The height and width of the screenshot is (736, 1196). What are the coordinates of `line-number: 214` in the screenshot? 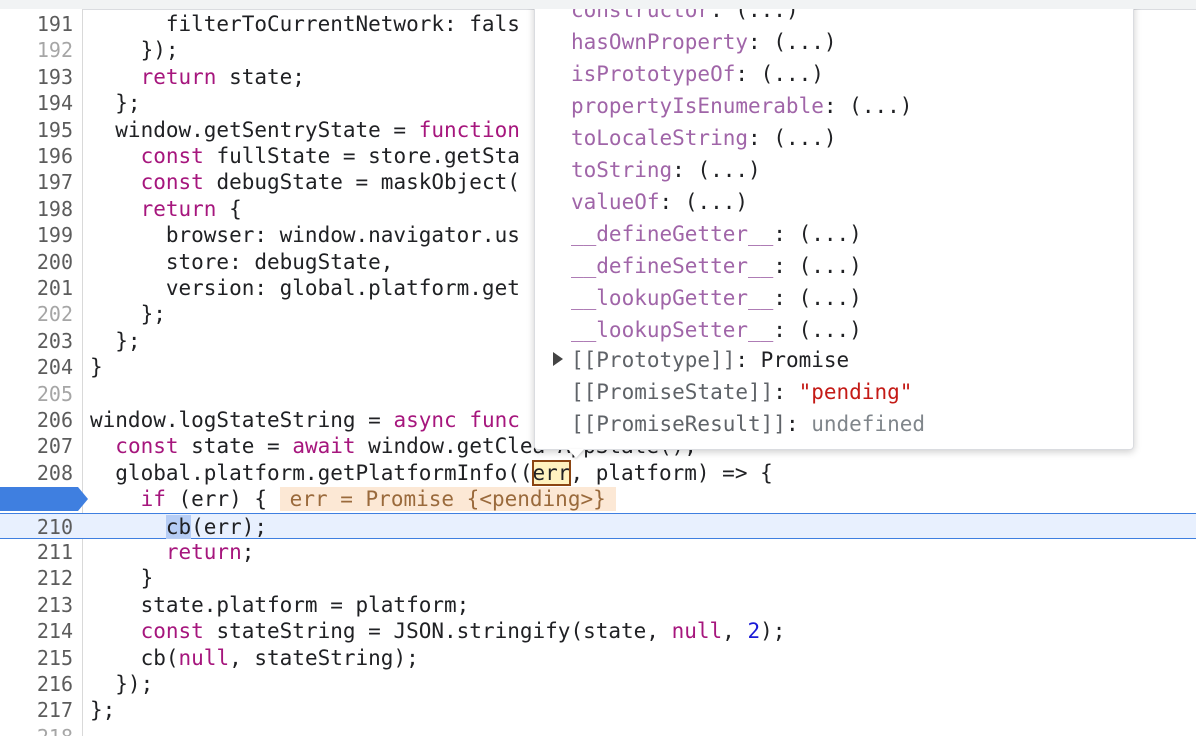 It's located at (36, 631).